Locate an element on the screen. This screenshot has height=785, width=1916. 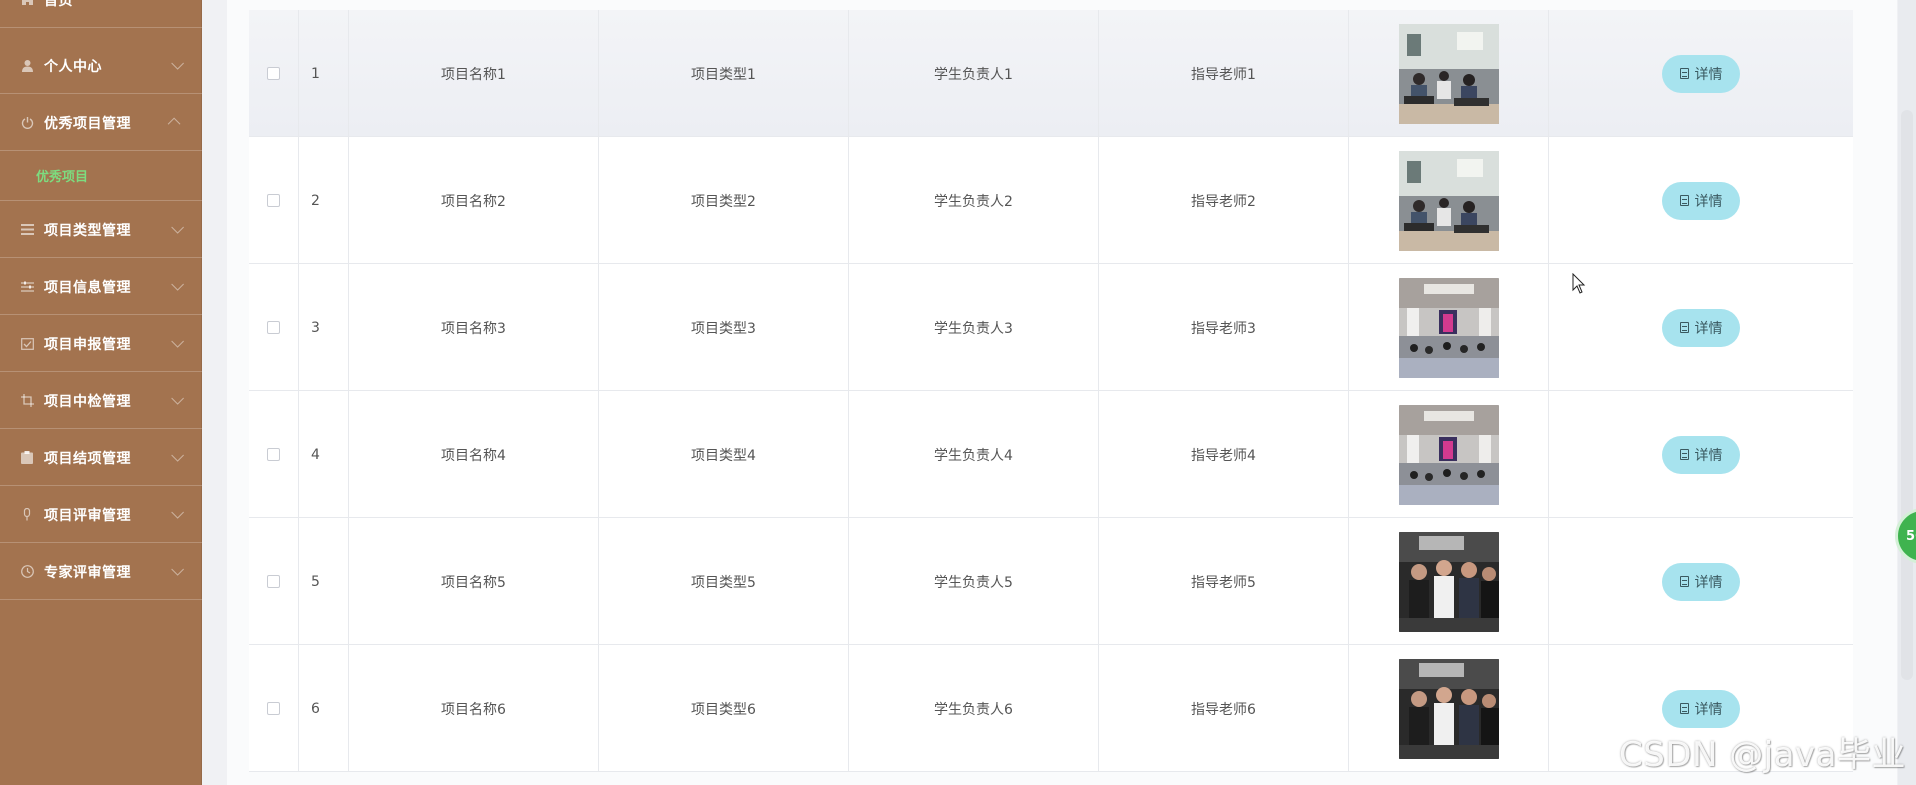
sidebar-item-project-types: 项目类型管理 is located at coordinates (101, 230).